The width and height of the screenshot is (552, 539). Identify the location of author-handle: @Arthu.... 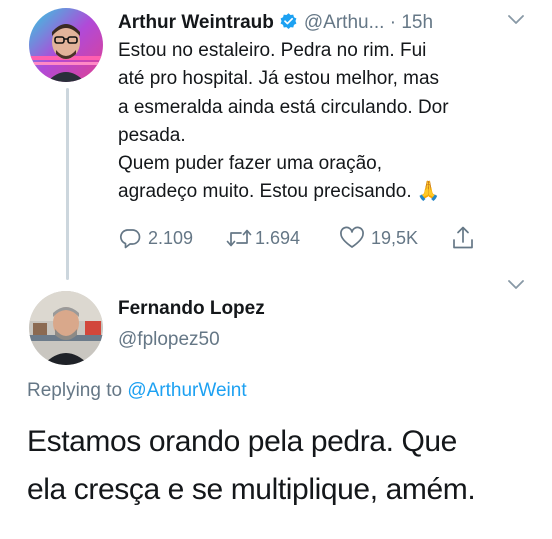
(344, 22).